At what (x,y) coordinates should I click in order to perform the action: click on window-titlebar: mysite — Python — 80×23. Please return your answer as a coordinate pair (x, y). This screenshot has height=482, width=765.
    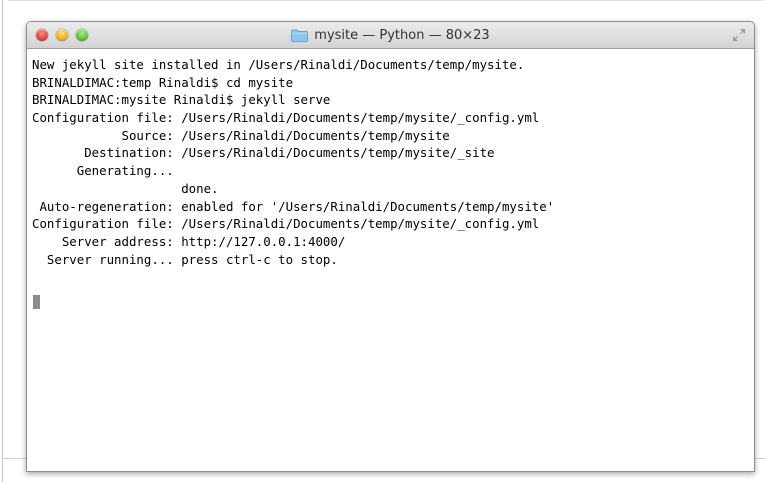
    Looking at the image, I should click on (390, 35).